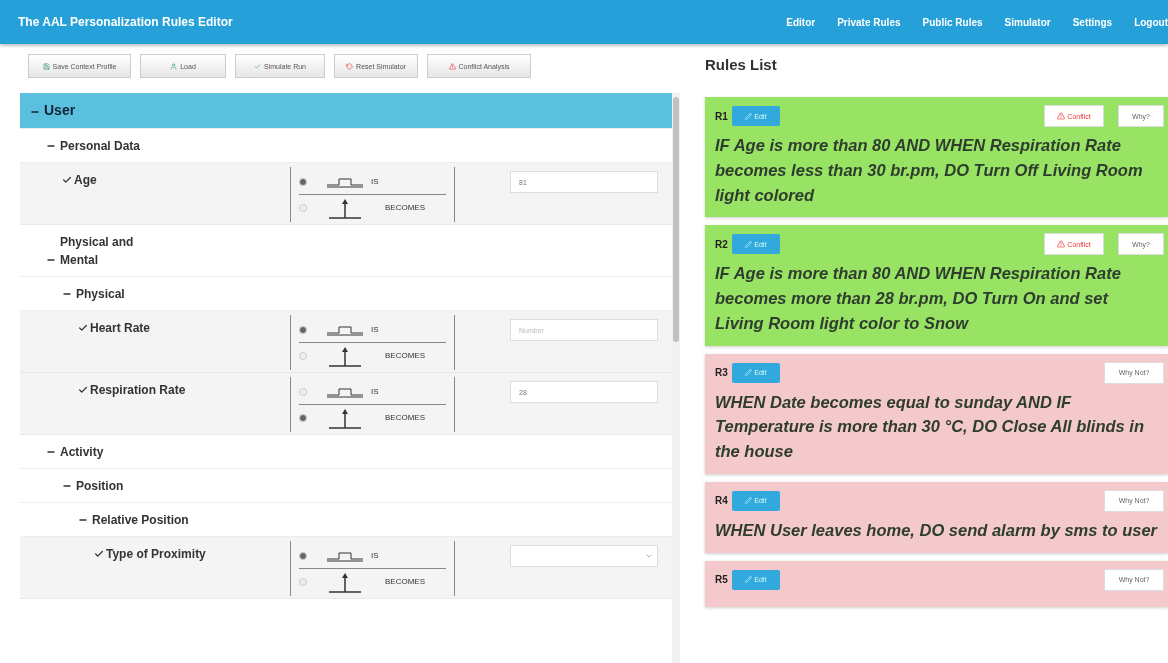 This screenshot has height=663, width=1168. Describe the element at coordinates (46, 66) in the screenshot. I see `save-icon` at that location.